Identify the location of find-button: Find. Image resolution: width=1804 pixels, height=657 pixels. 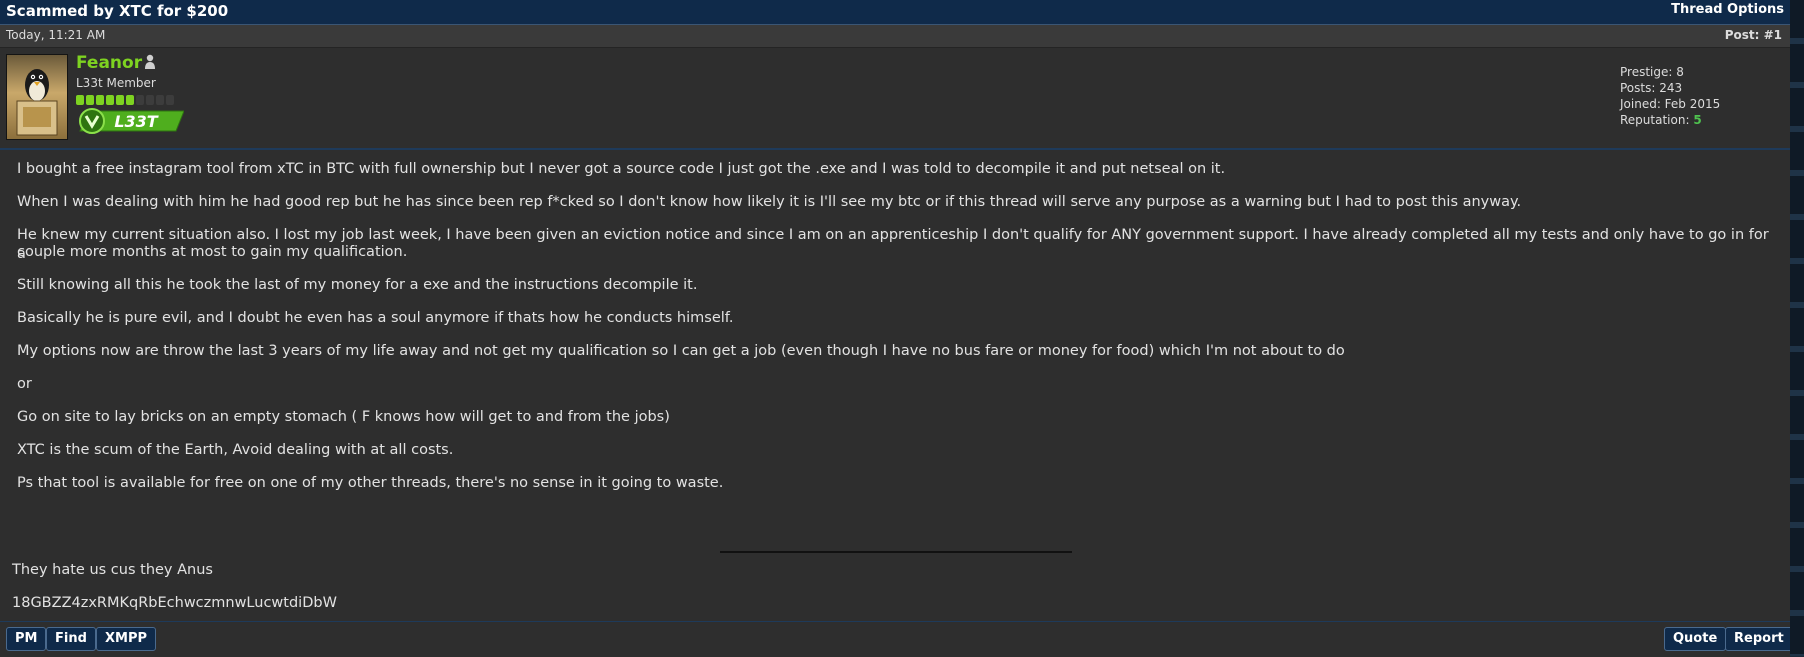
(71, 639).